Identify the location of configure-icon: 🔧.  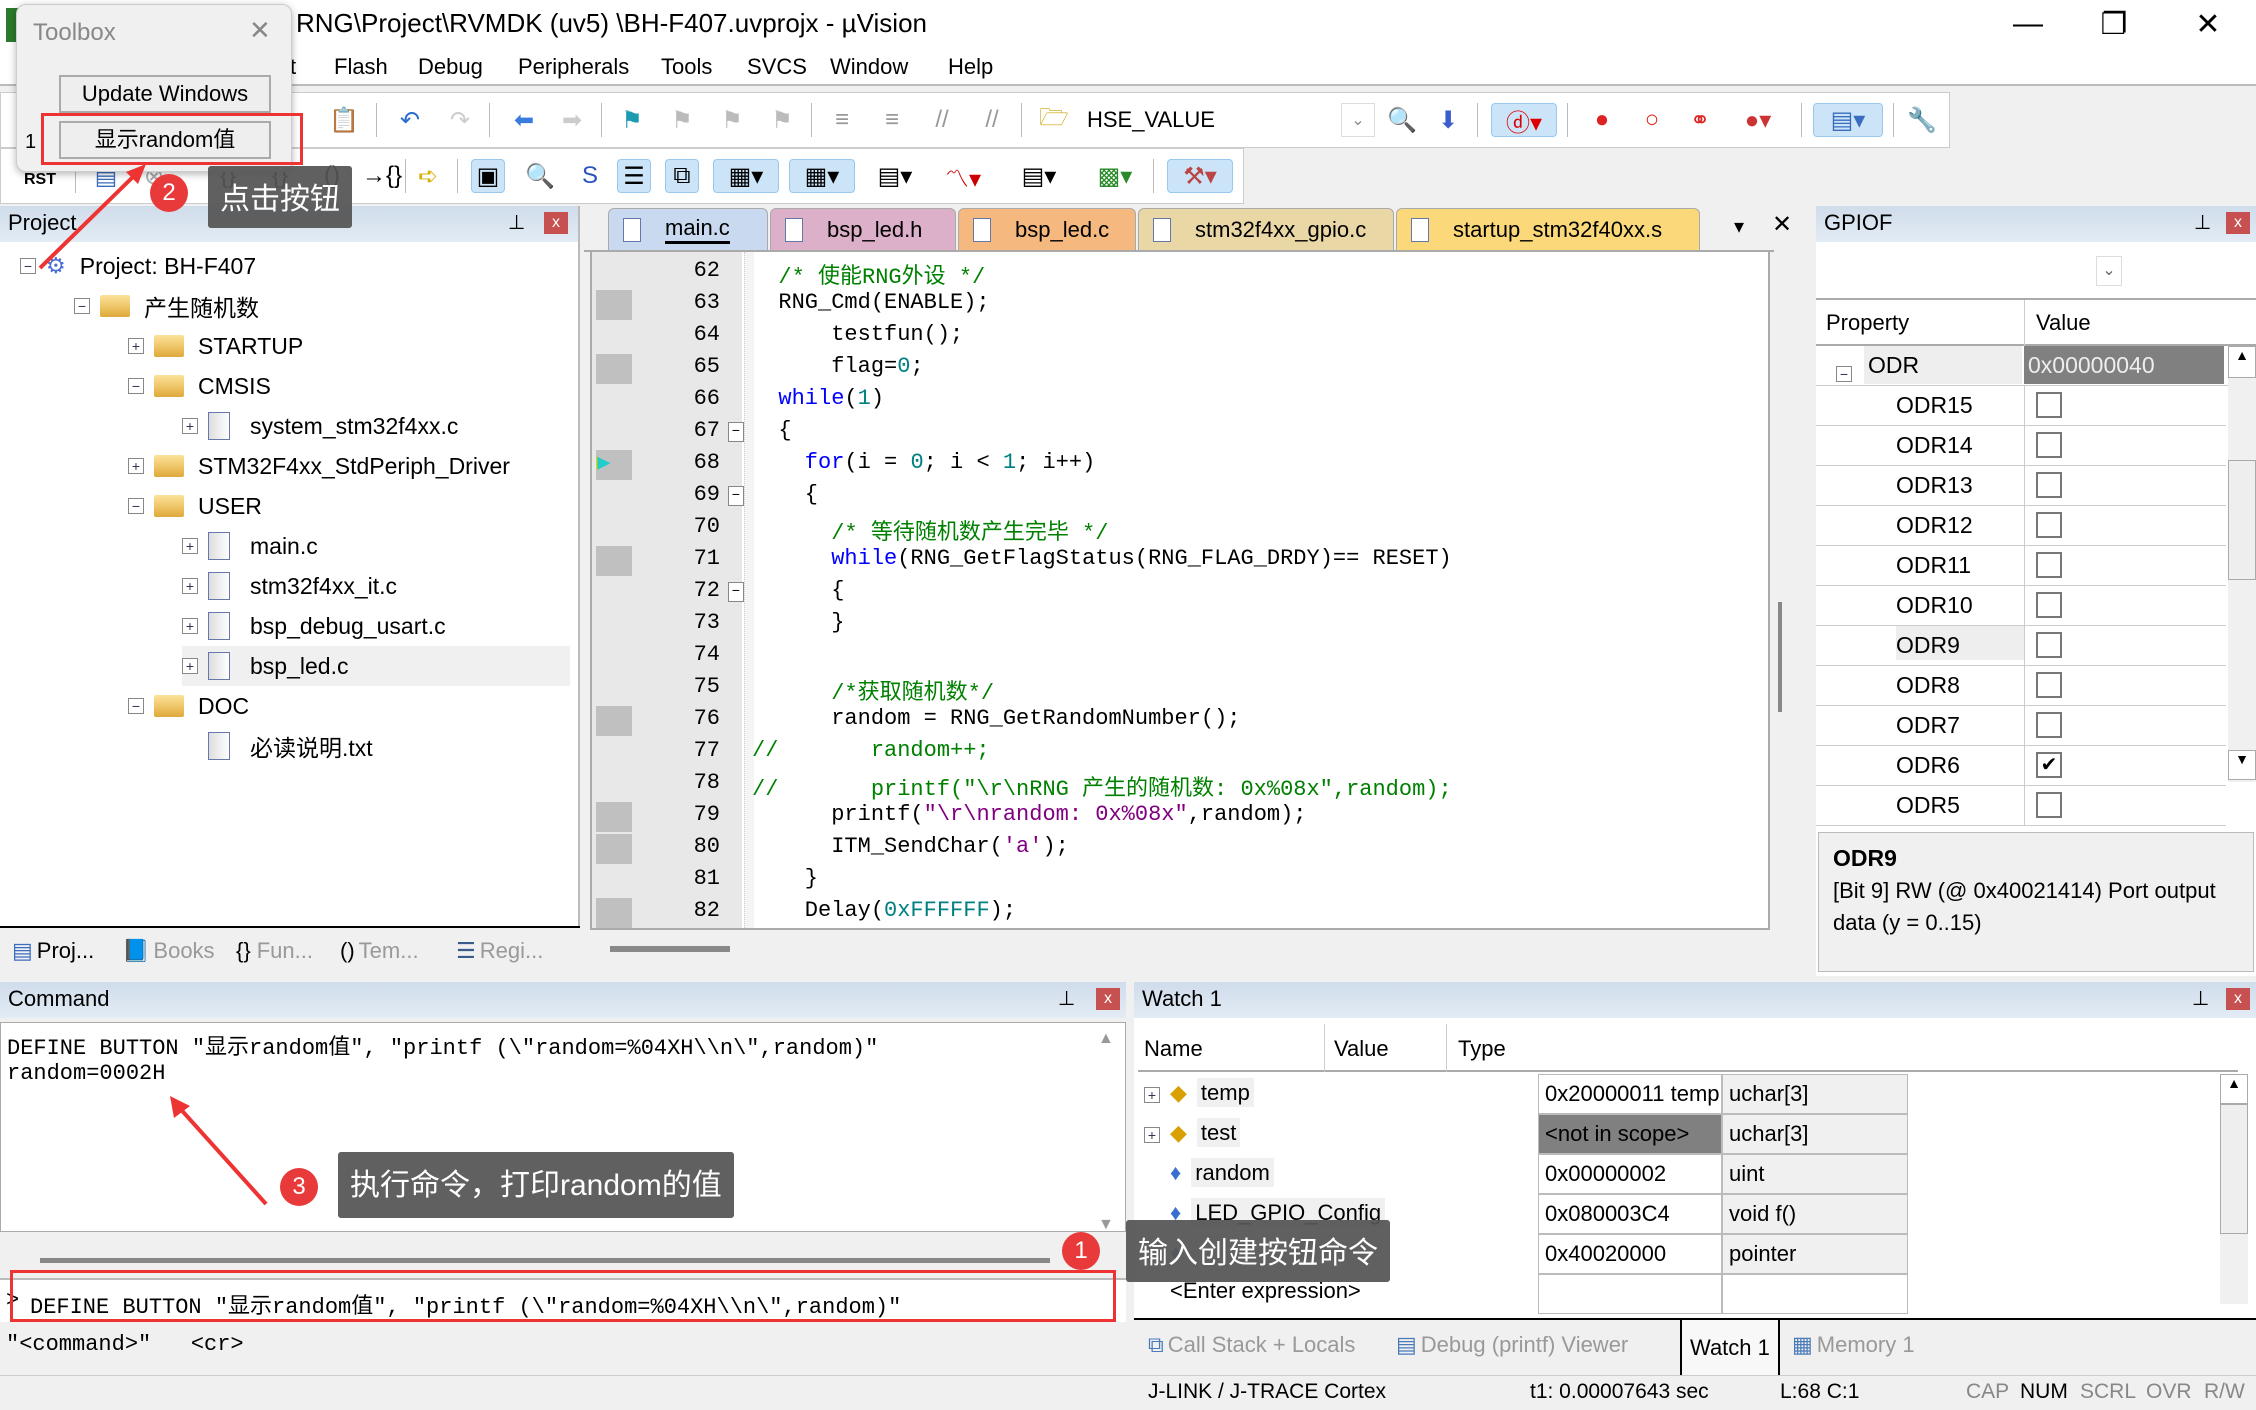
(1922, 120).